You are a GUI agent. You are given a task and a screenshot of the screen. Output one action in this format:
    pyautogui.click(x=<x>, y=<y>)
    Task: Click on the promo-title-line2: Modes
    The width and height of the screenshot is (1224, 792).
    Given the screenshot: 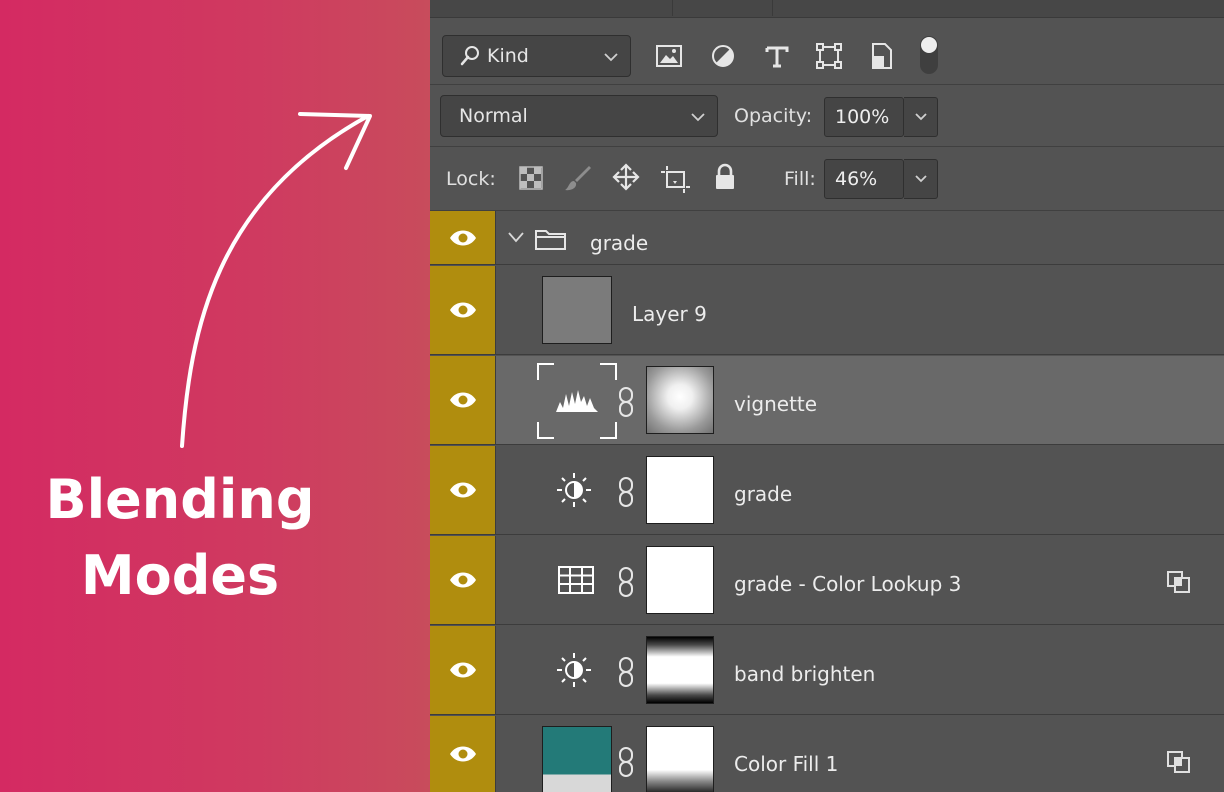 What is the action you would take?
    pyautogui.click(x=180, y=575)
    